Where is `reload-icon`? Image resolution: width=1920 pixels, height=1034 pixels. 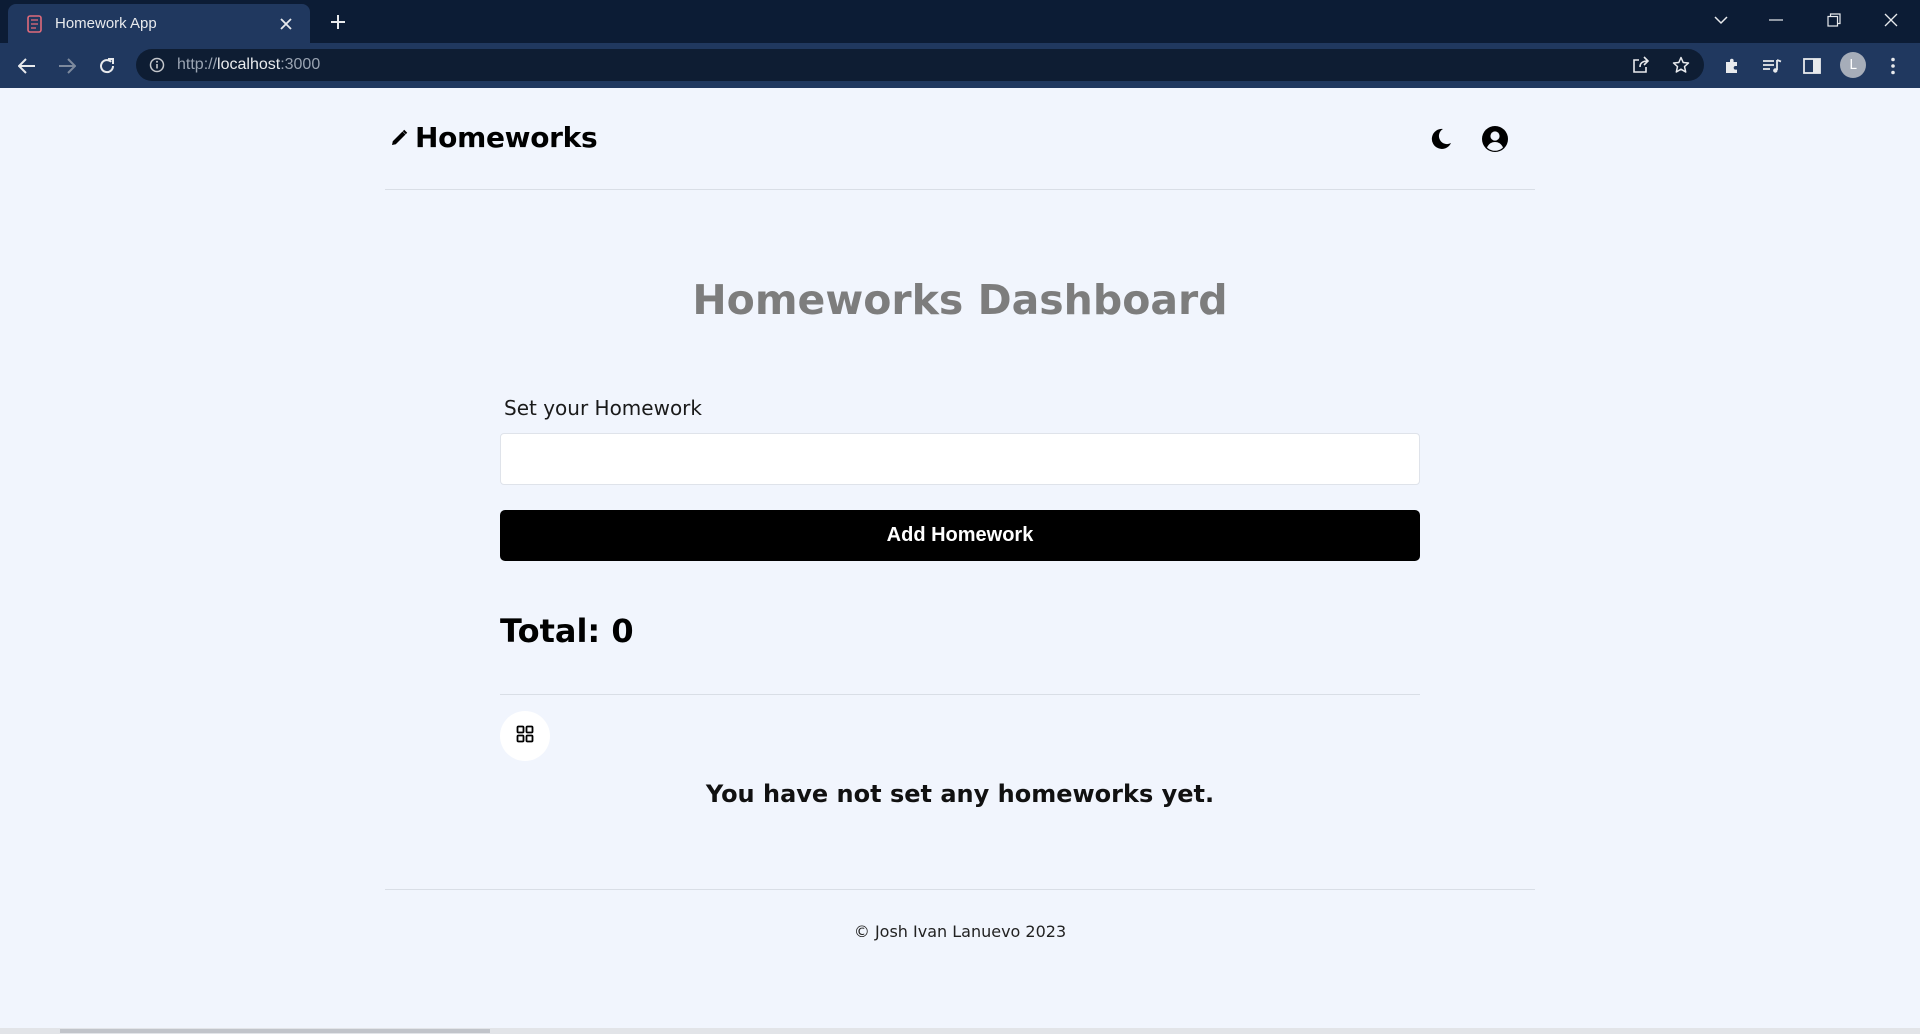
reload-icon is located at coordinates (107, 66).